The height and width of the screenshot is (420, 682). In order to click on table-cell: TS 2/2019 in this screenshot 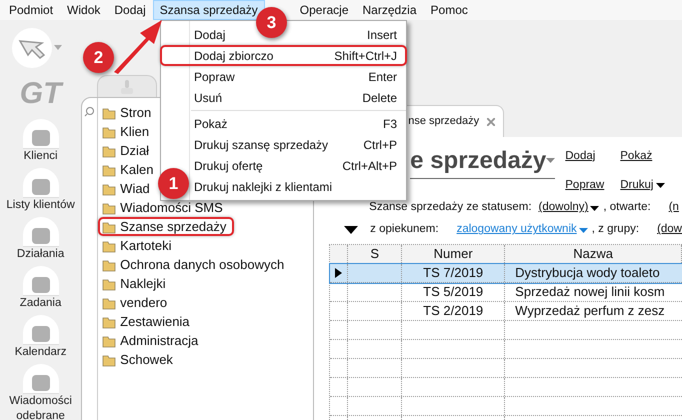, I will do `click(454, 311)`.